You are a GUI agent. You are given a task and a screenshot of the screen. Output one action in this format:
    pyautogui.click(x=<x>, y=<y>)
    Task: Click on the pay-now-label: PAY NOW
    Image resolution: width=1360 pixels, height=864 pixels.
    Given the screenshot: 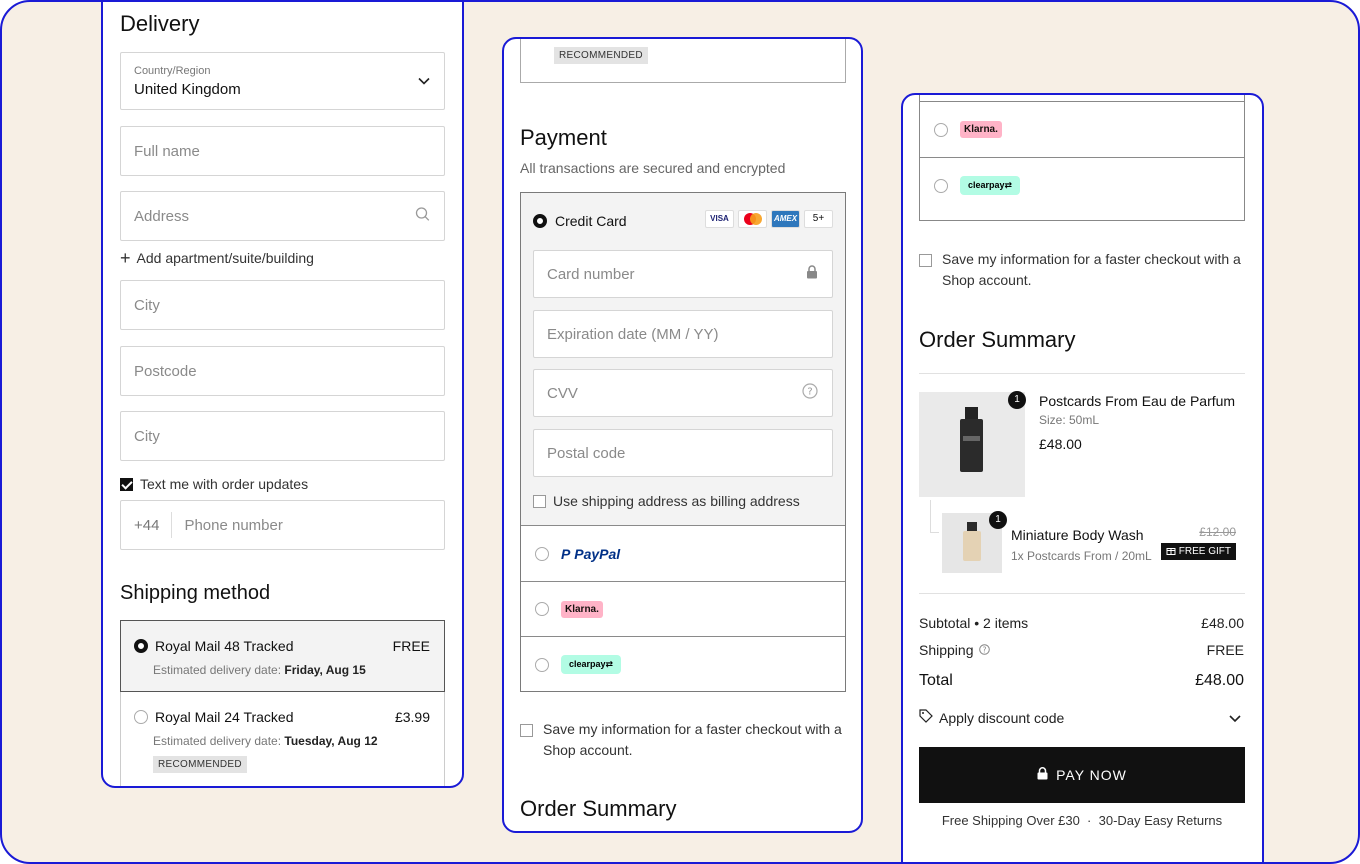 What is the action you would take?
    pyautogui.click(x=1091, y=775)
    